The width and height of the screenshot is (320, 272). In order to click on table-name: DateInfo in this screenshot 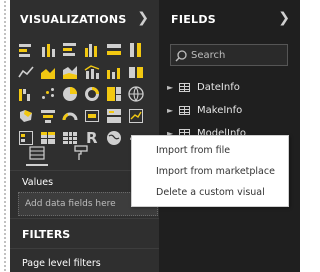, I will do `click(218, 87)`.